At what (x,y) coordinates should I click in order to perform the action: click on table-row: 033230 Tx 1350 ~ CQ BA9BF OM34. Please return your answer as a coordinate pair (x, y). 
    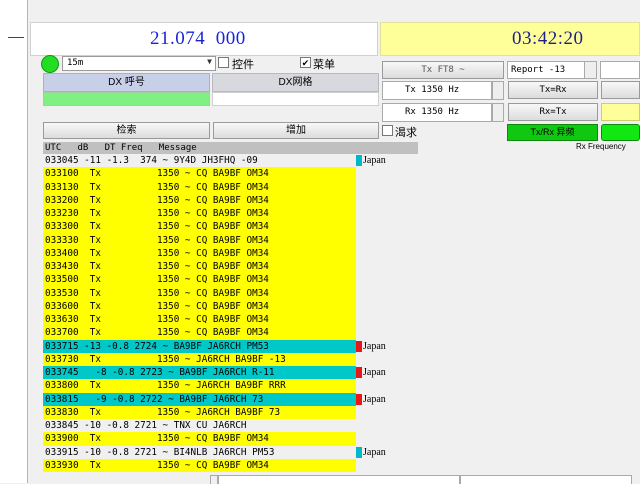
    Looking at the image, I should click on (253, 214).